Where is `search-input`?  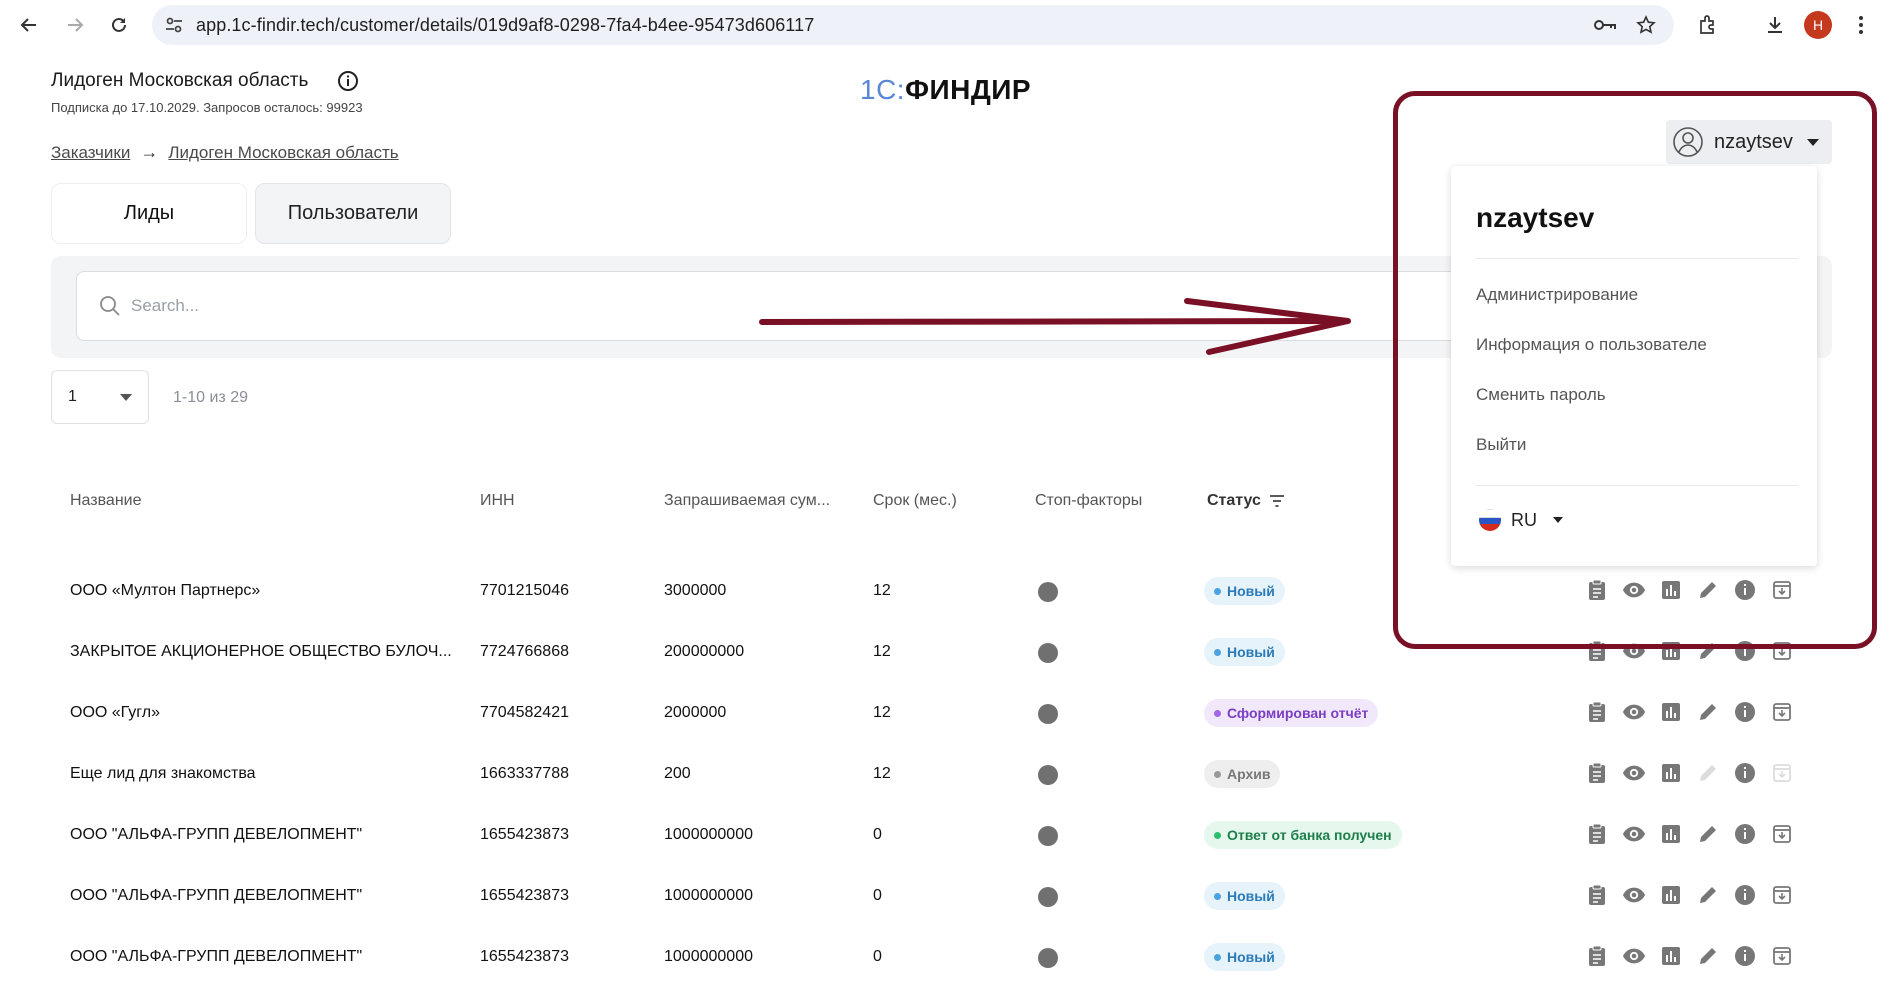
search-input is located at coordinates (531, 306).